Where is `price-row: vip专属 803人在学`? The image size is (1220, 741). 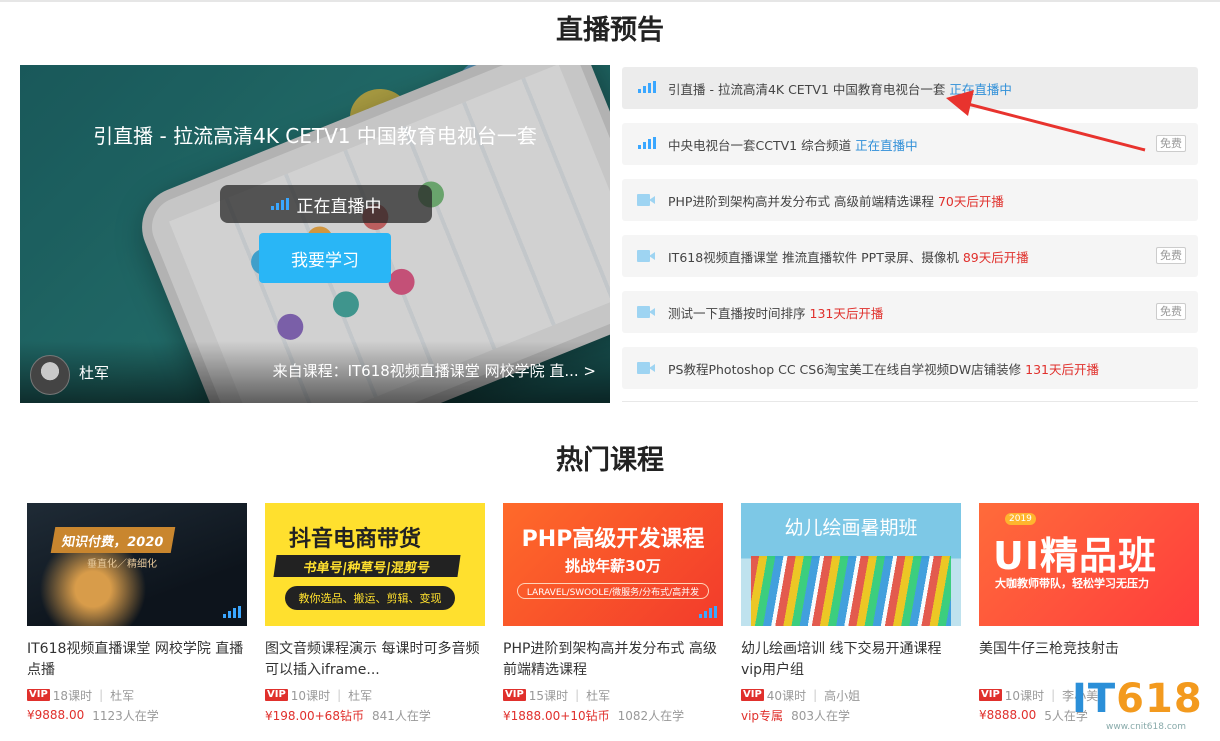
price-row: vip专属 803人在学 is located at coordinates (851, 715).